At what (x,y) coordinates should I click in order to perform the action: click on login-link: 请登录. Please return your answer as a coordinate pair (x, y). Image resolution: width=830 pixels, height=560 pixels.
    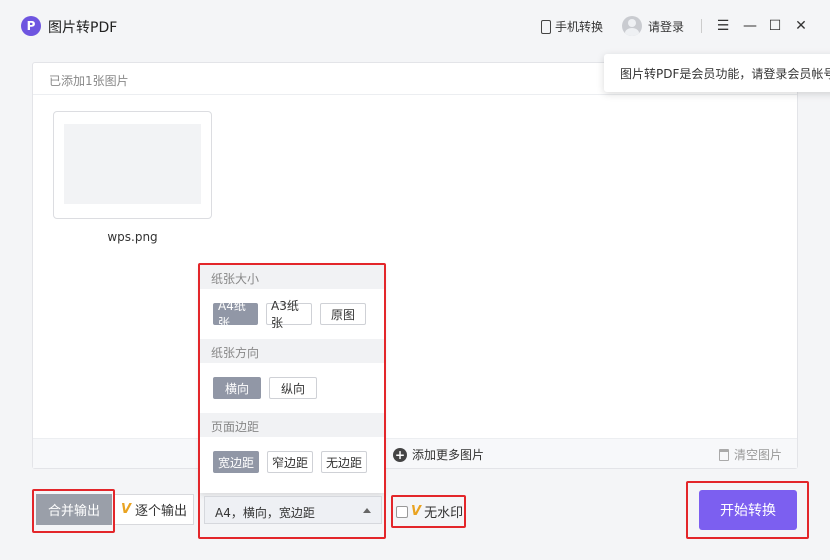
    Looking at the image, I should click on (666, 26).